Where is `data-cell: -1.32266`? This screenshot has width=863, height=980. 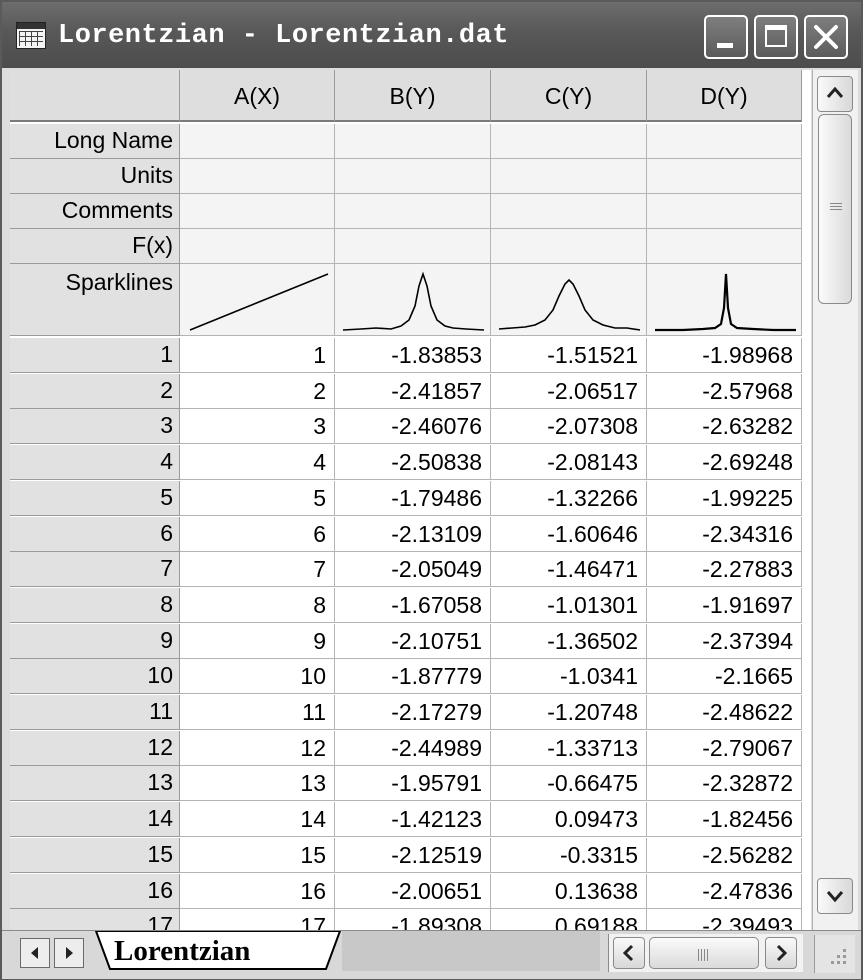 data-cell: -1.32266 is located at coordinates (569, 498).